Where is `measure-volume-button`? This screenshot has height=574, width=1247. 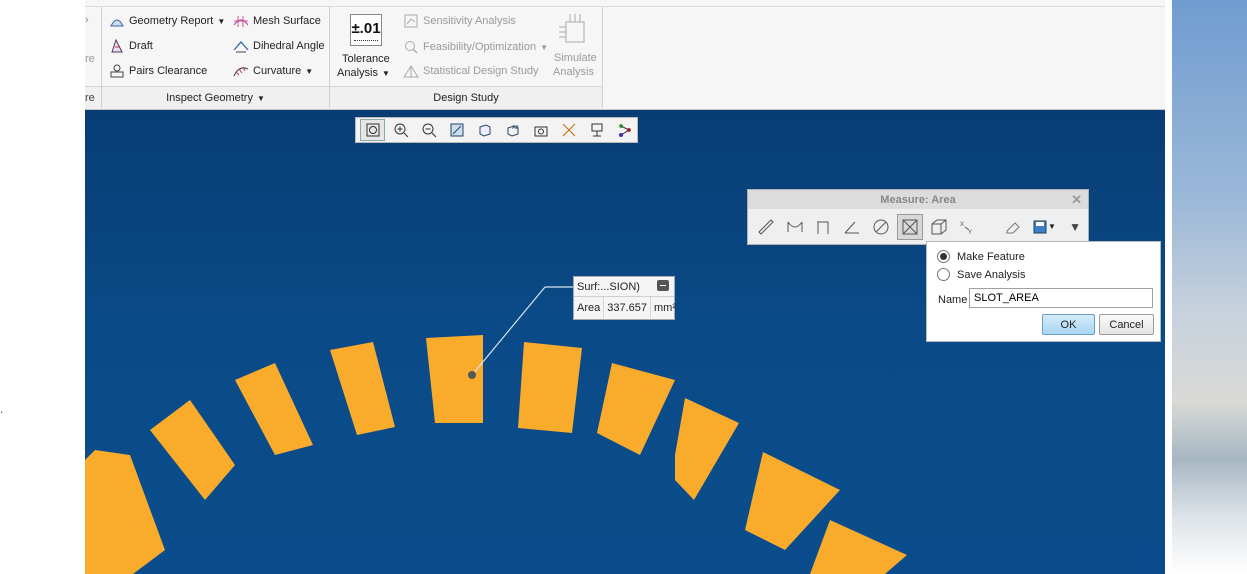 measure-volume-button is located at coordinates (939, 227).